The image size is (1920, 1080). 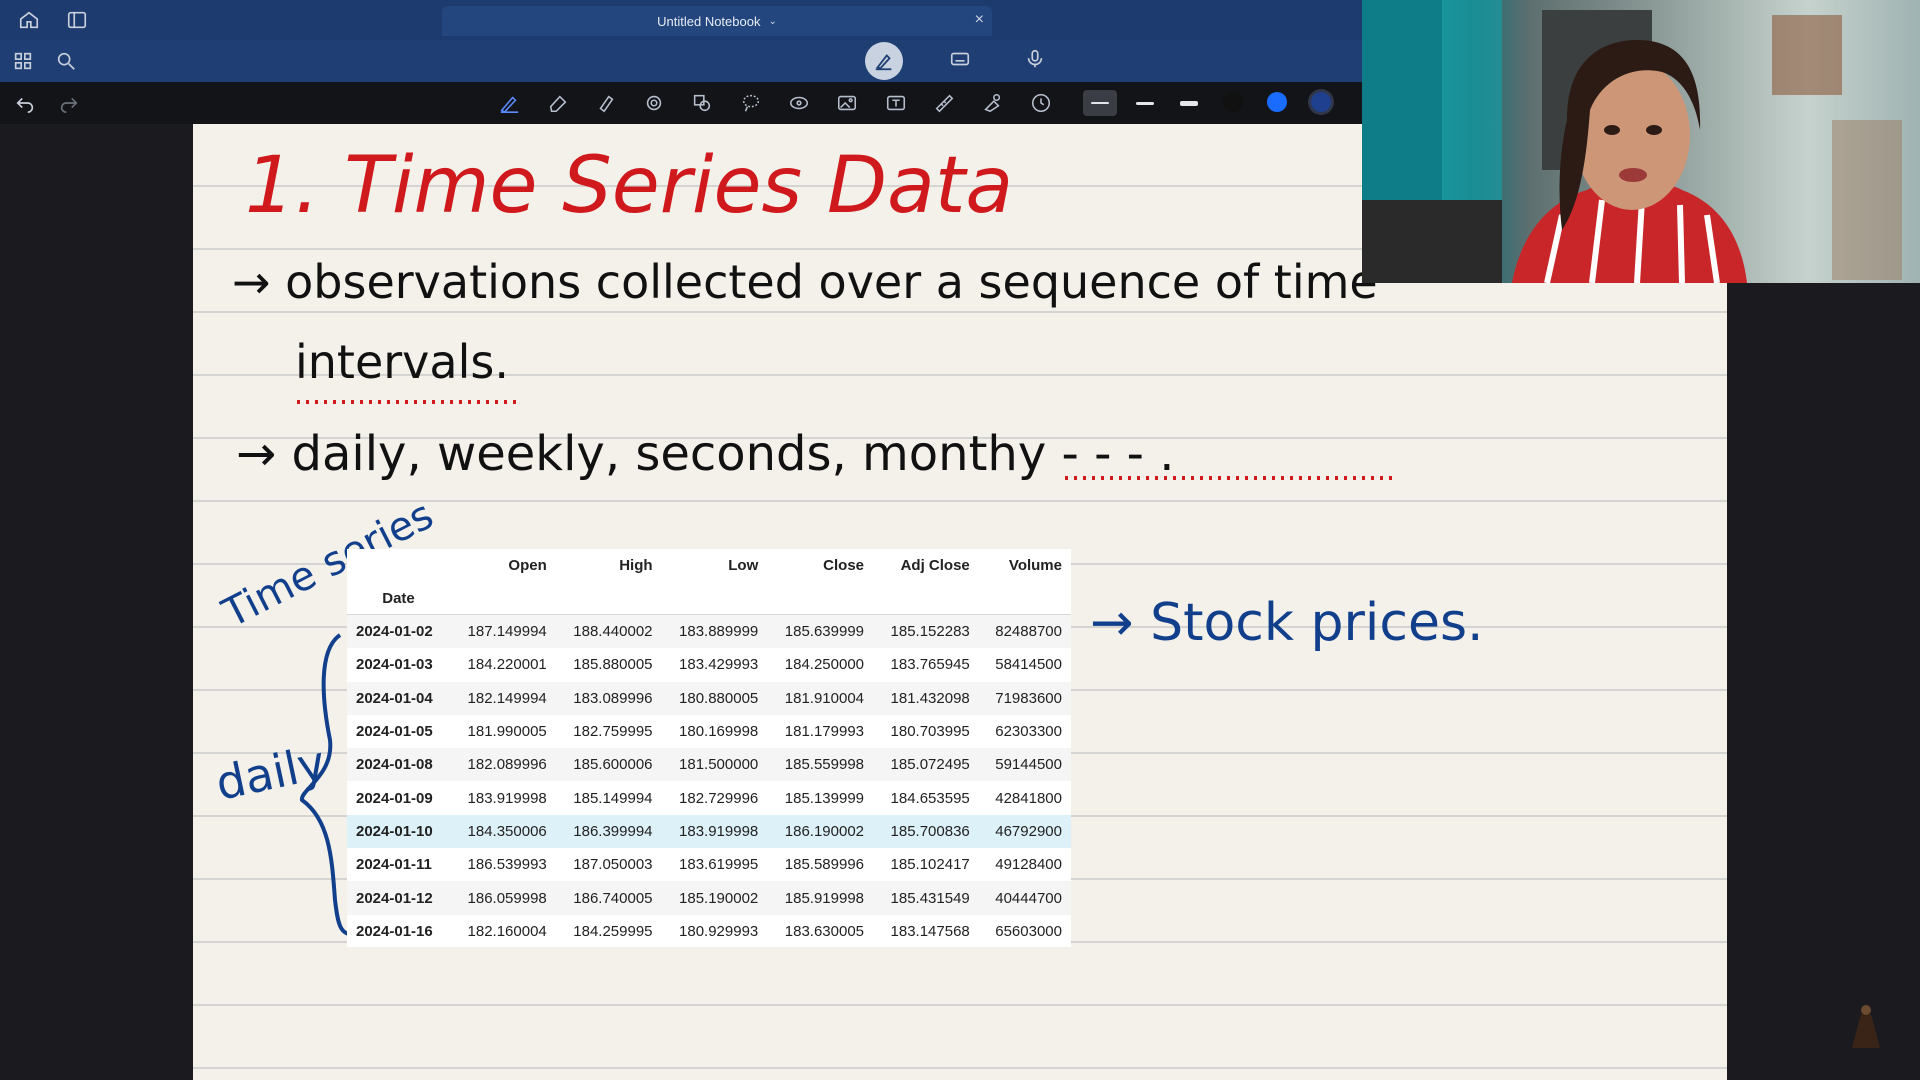 I want to click on table-cell: 185.559998, so click(x=824, y=765).